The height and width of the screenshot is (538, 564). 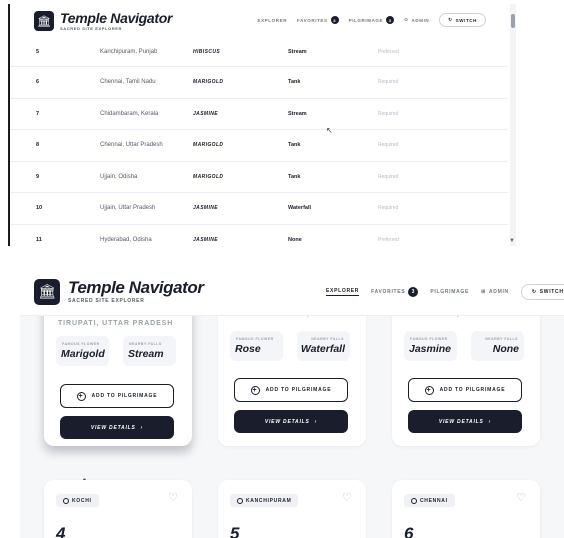 I want to click on favorites-count-badge: 3, so click(x=334, y=20).